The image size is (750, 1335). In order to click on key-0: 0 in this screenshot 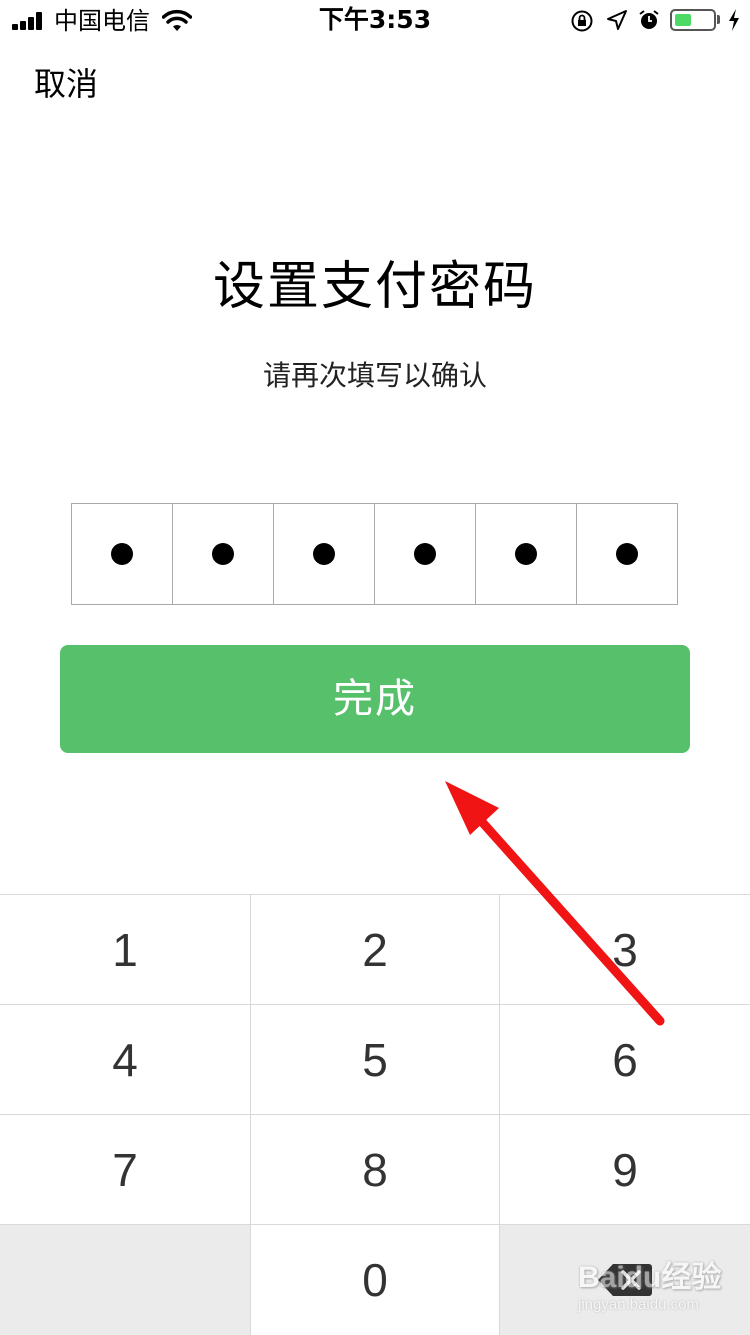, I will do `click(375, 1280)`.